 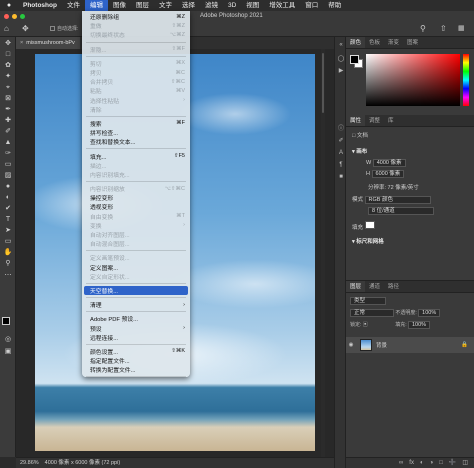 I want to click on group-folder-icon: □, so click(x=441, y=463).